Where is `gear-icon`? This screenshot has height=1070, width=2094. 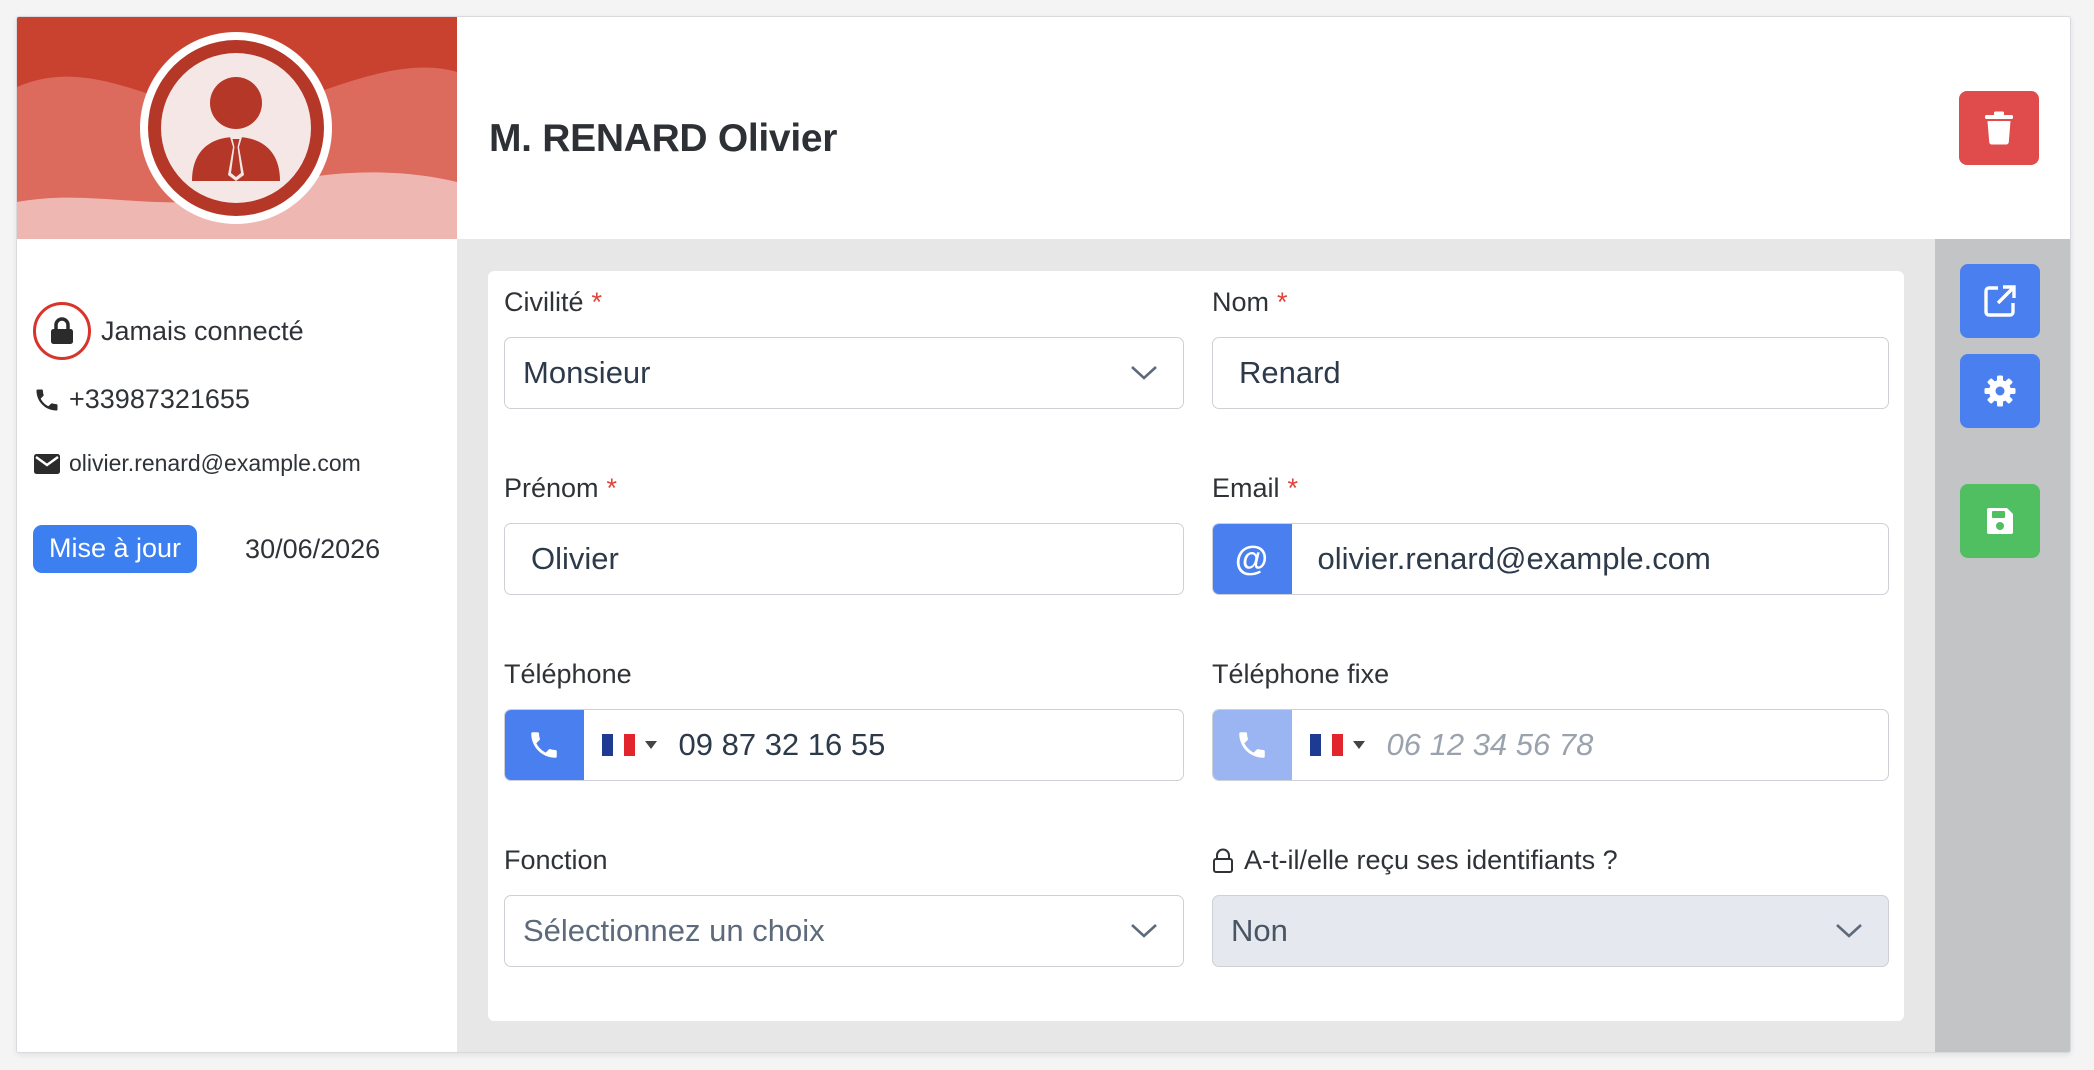
gear-icon is located at coordinates (2000, 391).